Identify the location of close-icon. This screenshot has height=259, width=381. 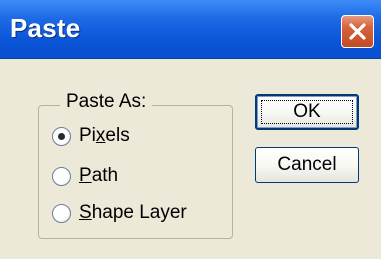
(357, 31).